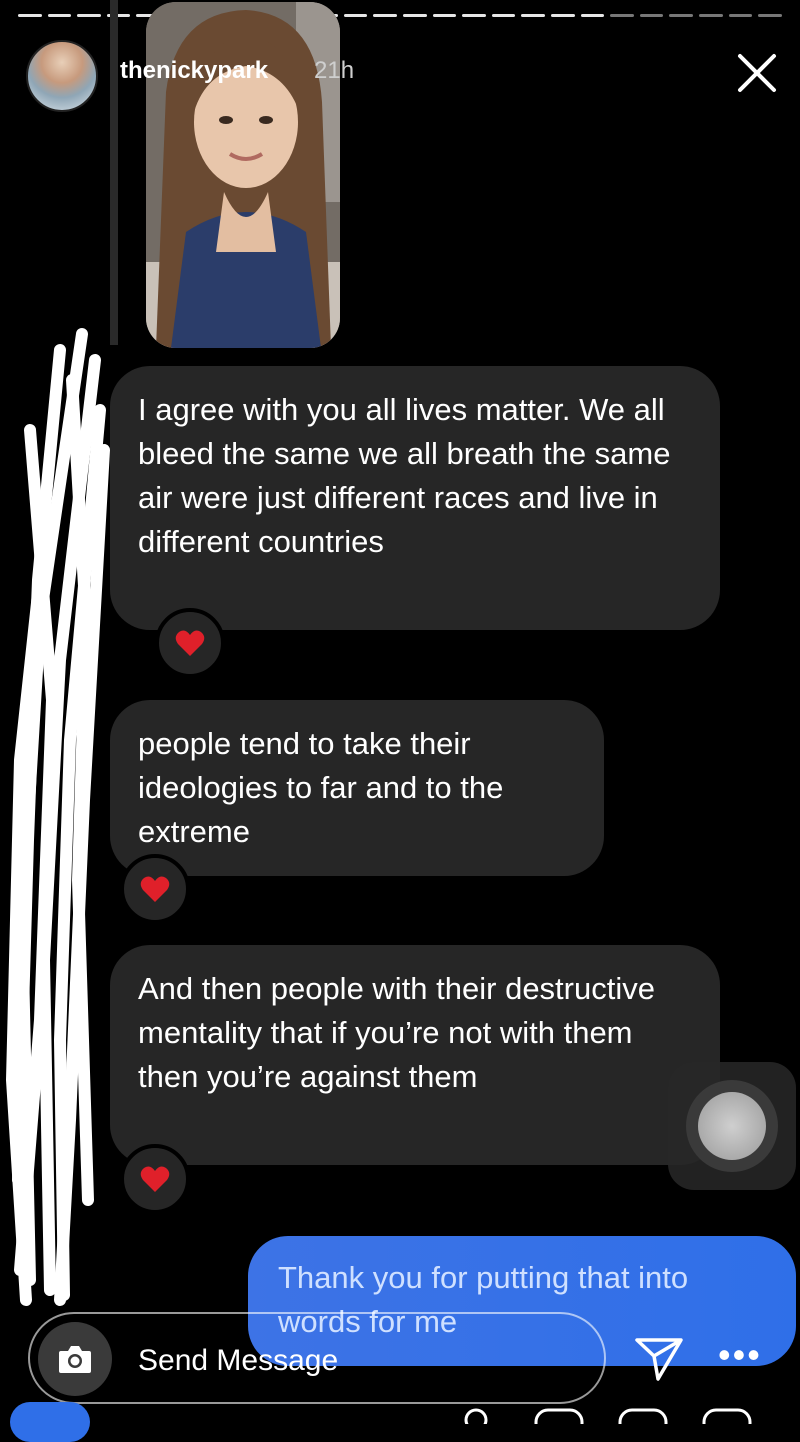  Describe the element at coordinates (58, 817) in the screenshot. I see `redaction-scribble` at that location.